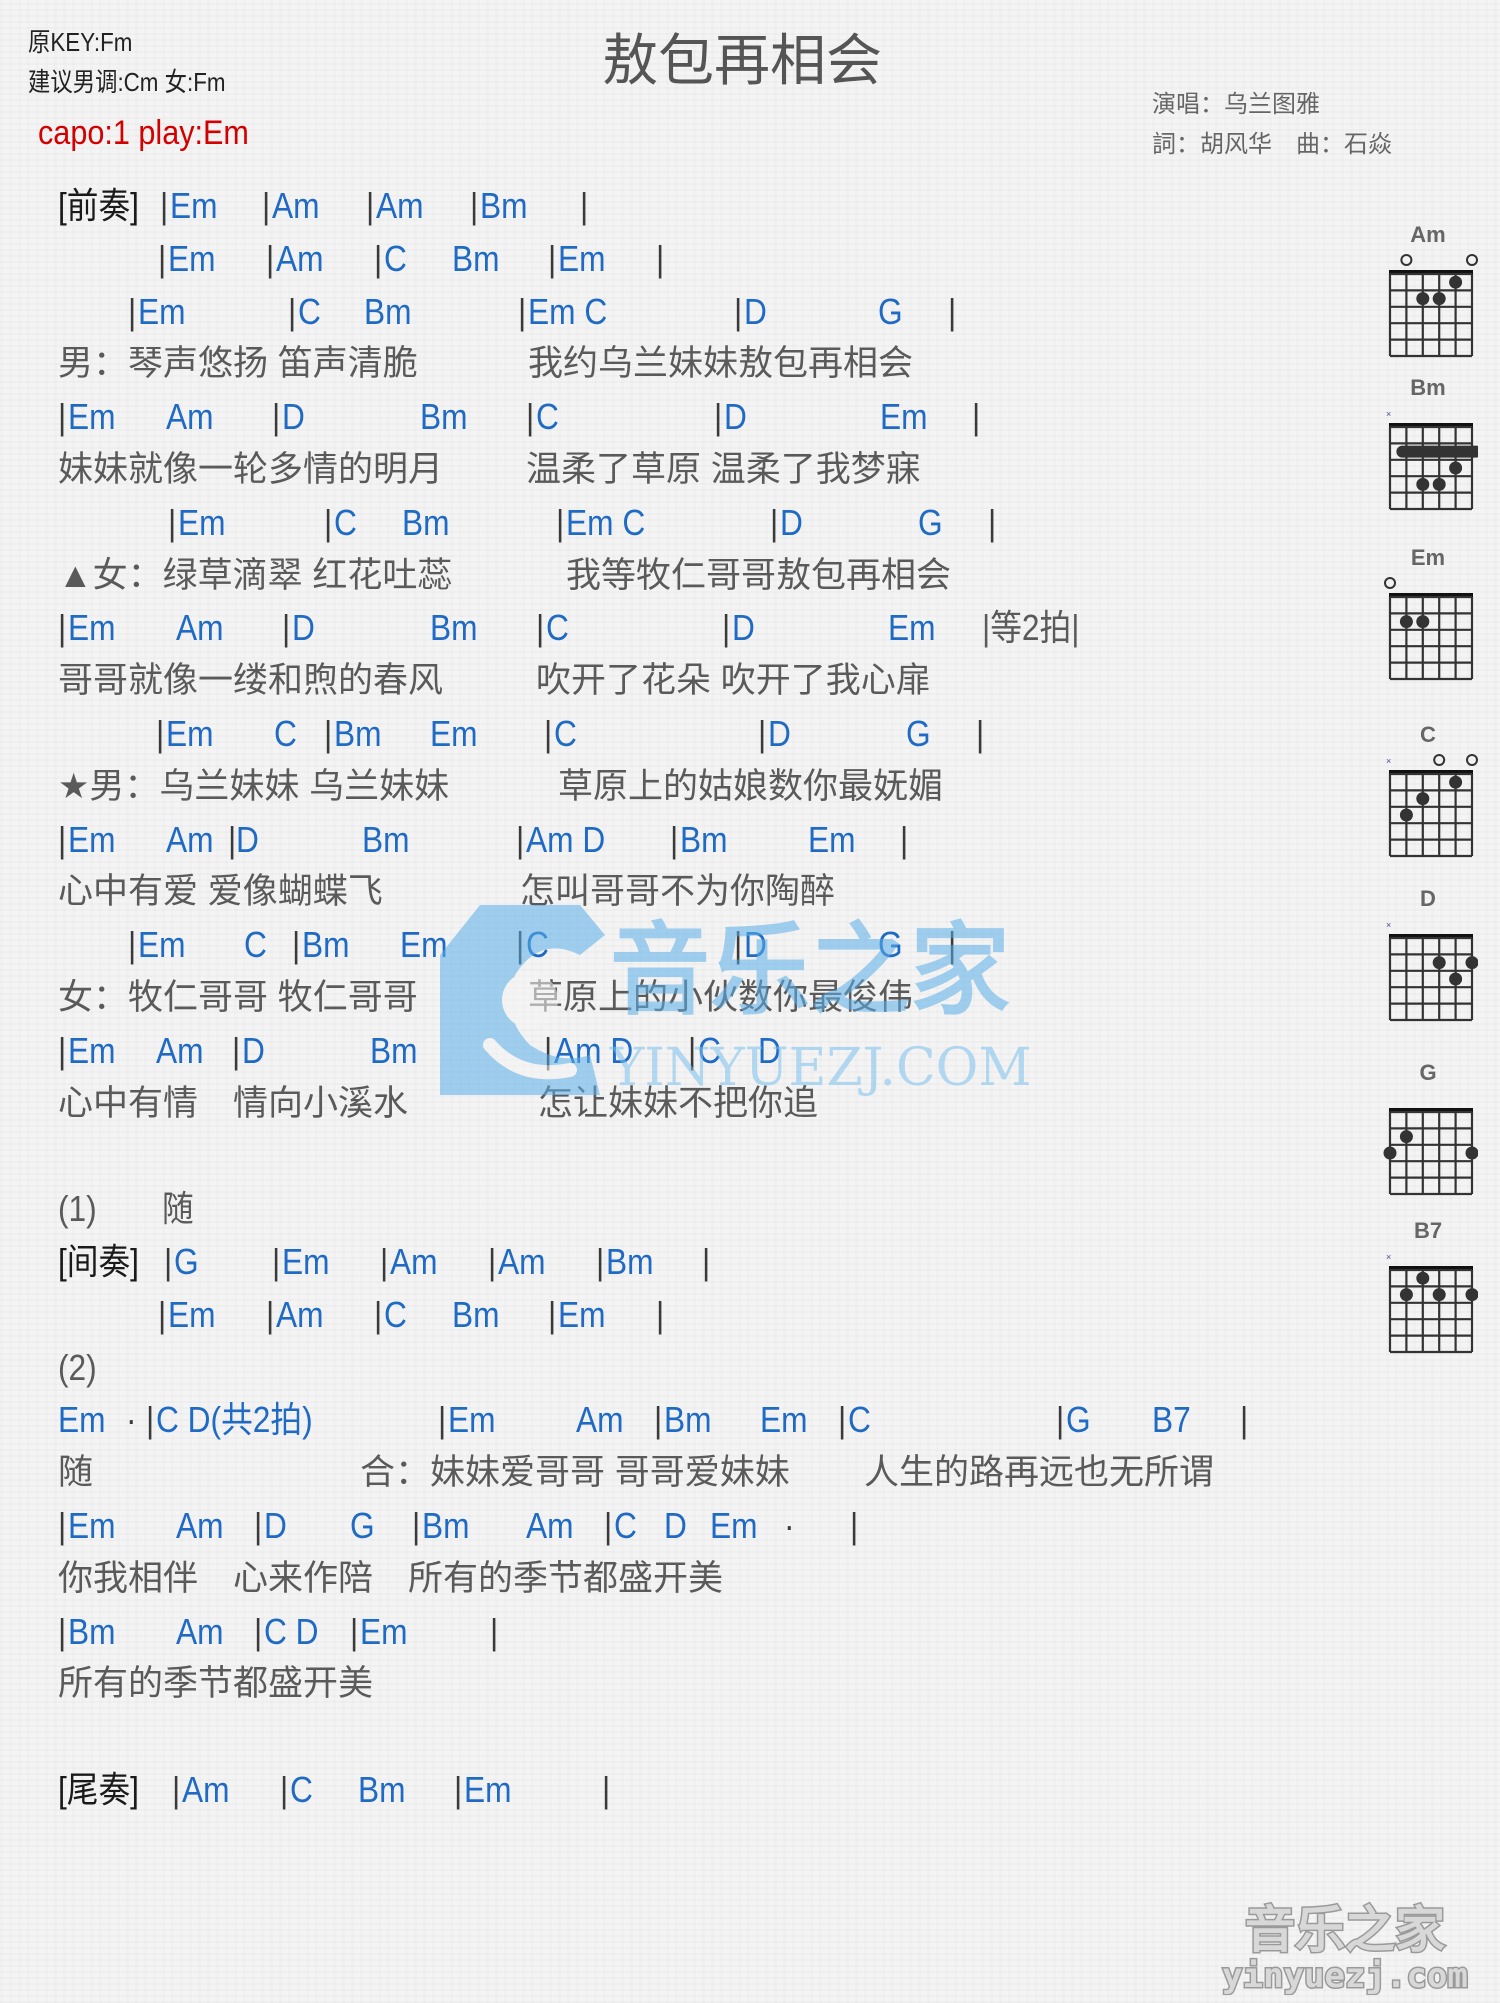 The height and width of the screenshot is (2003, 1500). Describe the element at coordinates (680, 1209) in the screenshot. I see `chord-line: (1) 随` at that location.